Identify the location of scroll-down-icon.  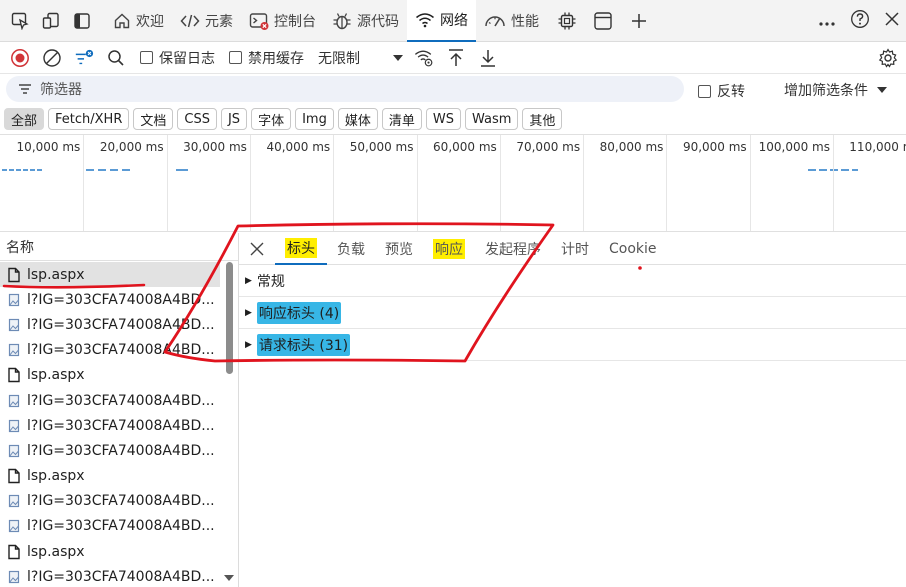
(229, 579).